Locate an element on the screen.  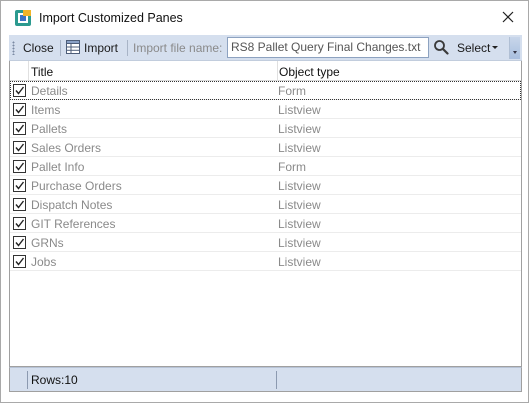
import-button: Import is located at coordinates (101, 48).